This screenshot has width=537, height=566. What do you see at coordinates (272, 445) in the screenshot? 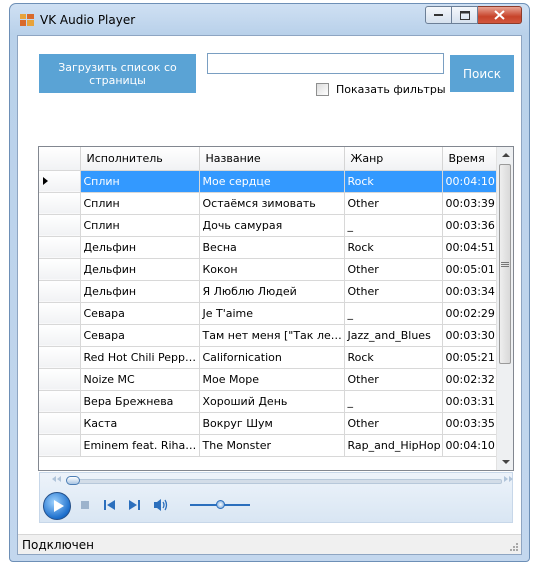
I see `cell-title: The Monster` at bounding box center [272, 445].